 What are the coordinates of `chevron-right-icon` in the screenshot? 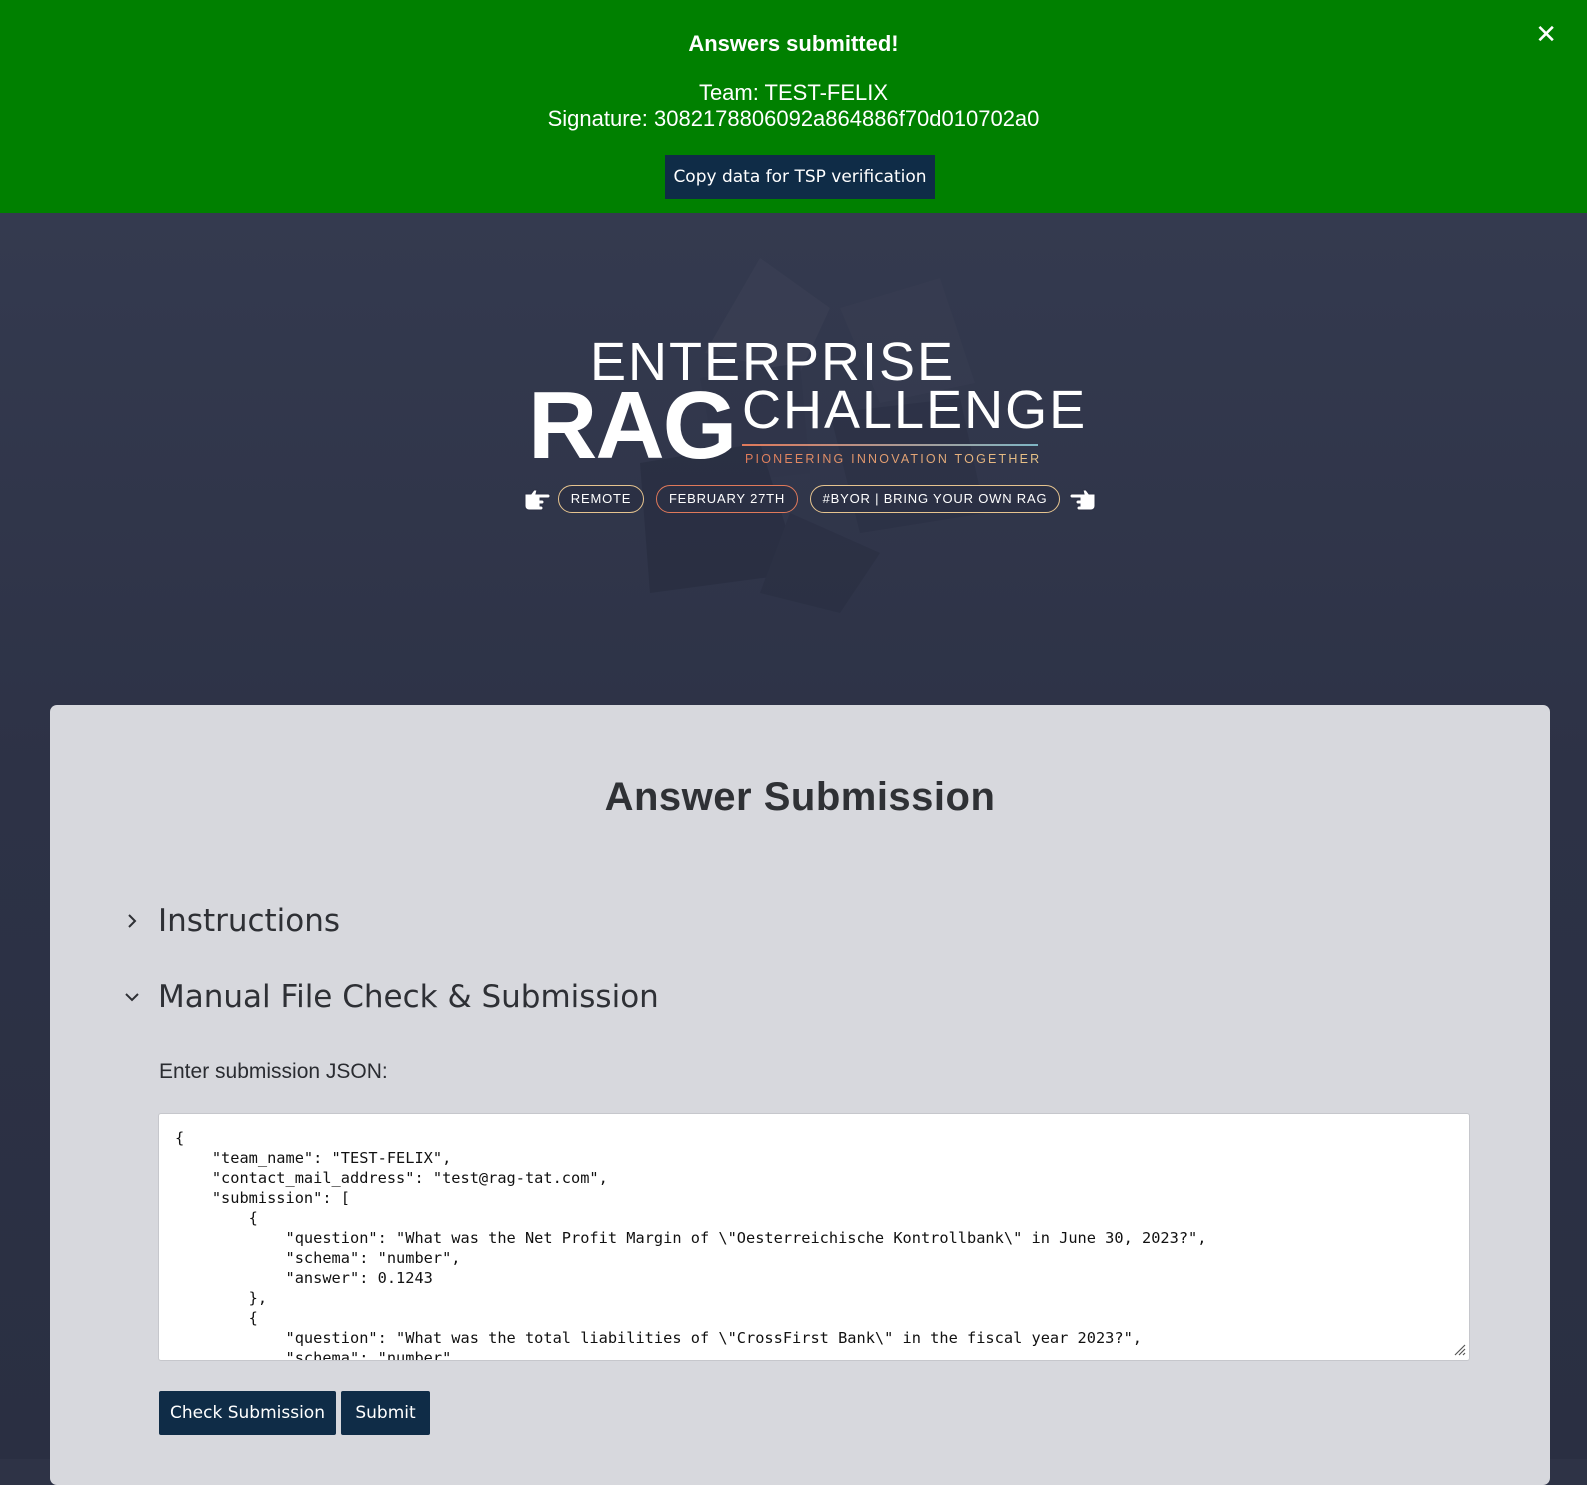 It's located at (132, 921).